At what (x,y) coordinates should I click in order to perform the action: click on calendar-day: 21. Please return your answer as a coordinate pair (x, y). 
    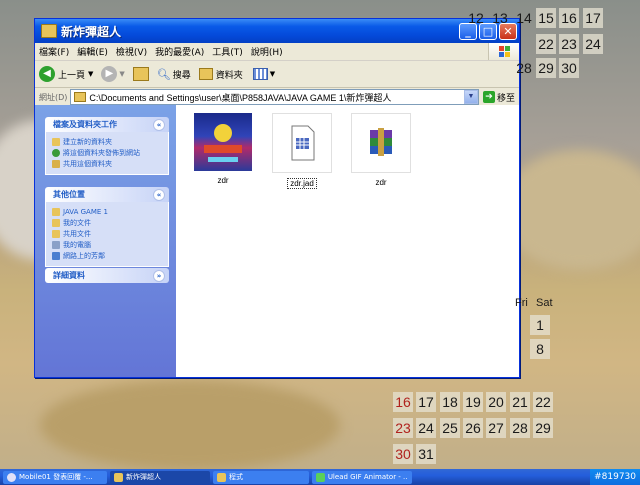
    Looking at the image, I should click on (520, 402).